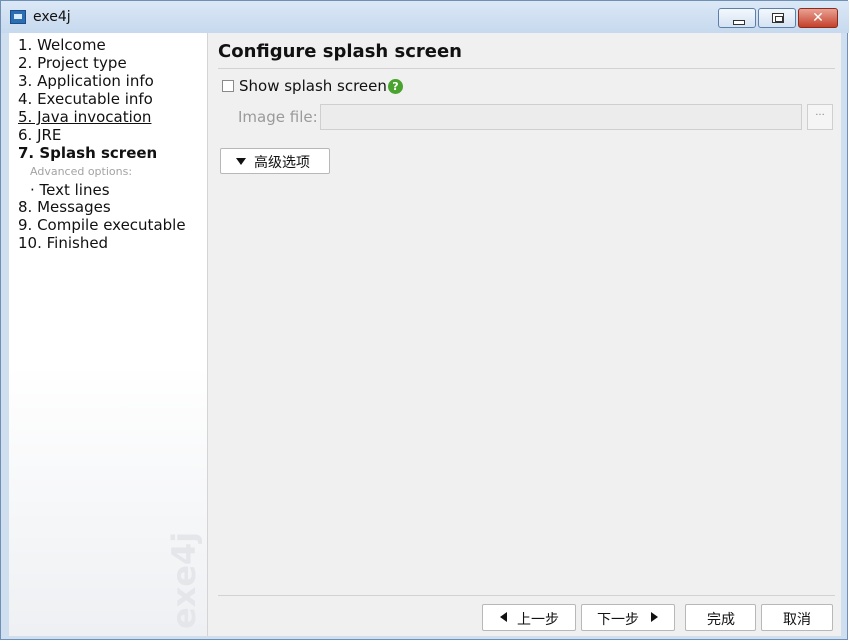 The width and height of the screenshot is (850, 642). I want to click on back-button: 上一步, so click(529, 617).